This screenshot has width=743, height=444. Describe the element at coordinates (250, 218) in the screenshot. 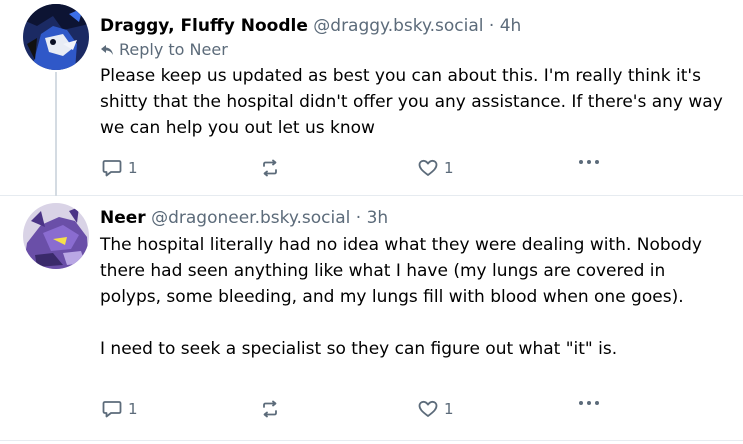

I see `author-handle: @dragoneer.bsky.social` at that location.